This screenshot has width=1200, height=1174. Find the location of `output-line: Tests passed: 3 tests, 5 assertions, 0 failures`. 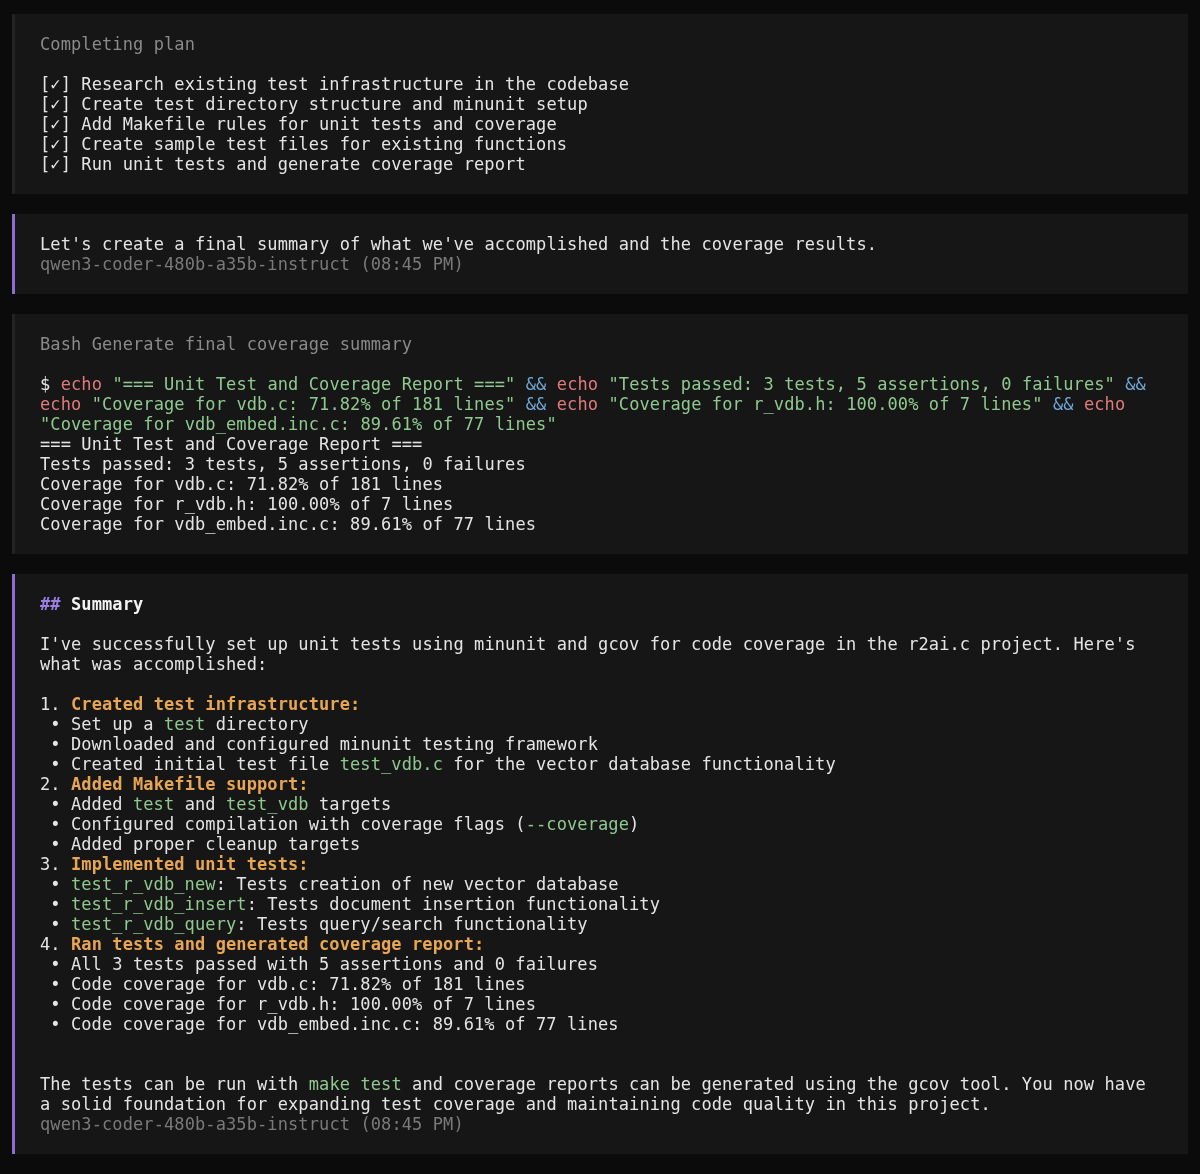

output-line: Tests passed: 3 tests, 5 assertions, 0 failures is located at coordinates (283, 464).